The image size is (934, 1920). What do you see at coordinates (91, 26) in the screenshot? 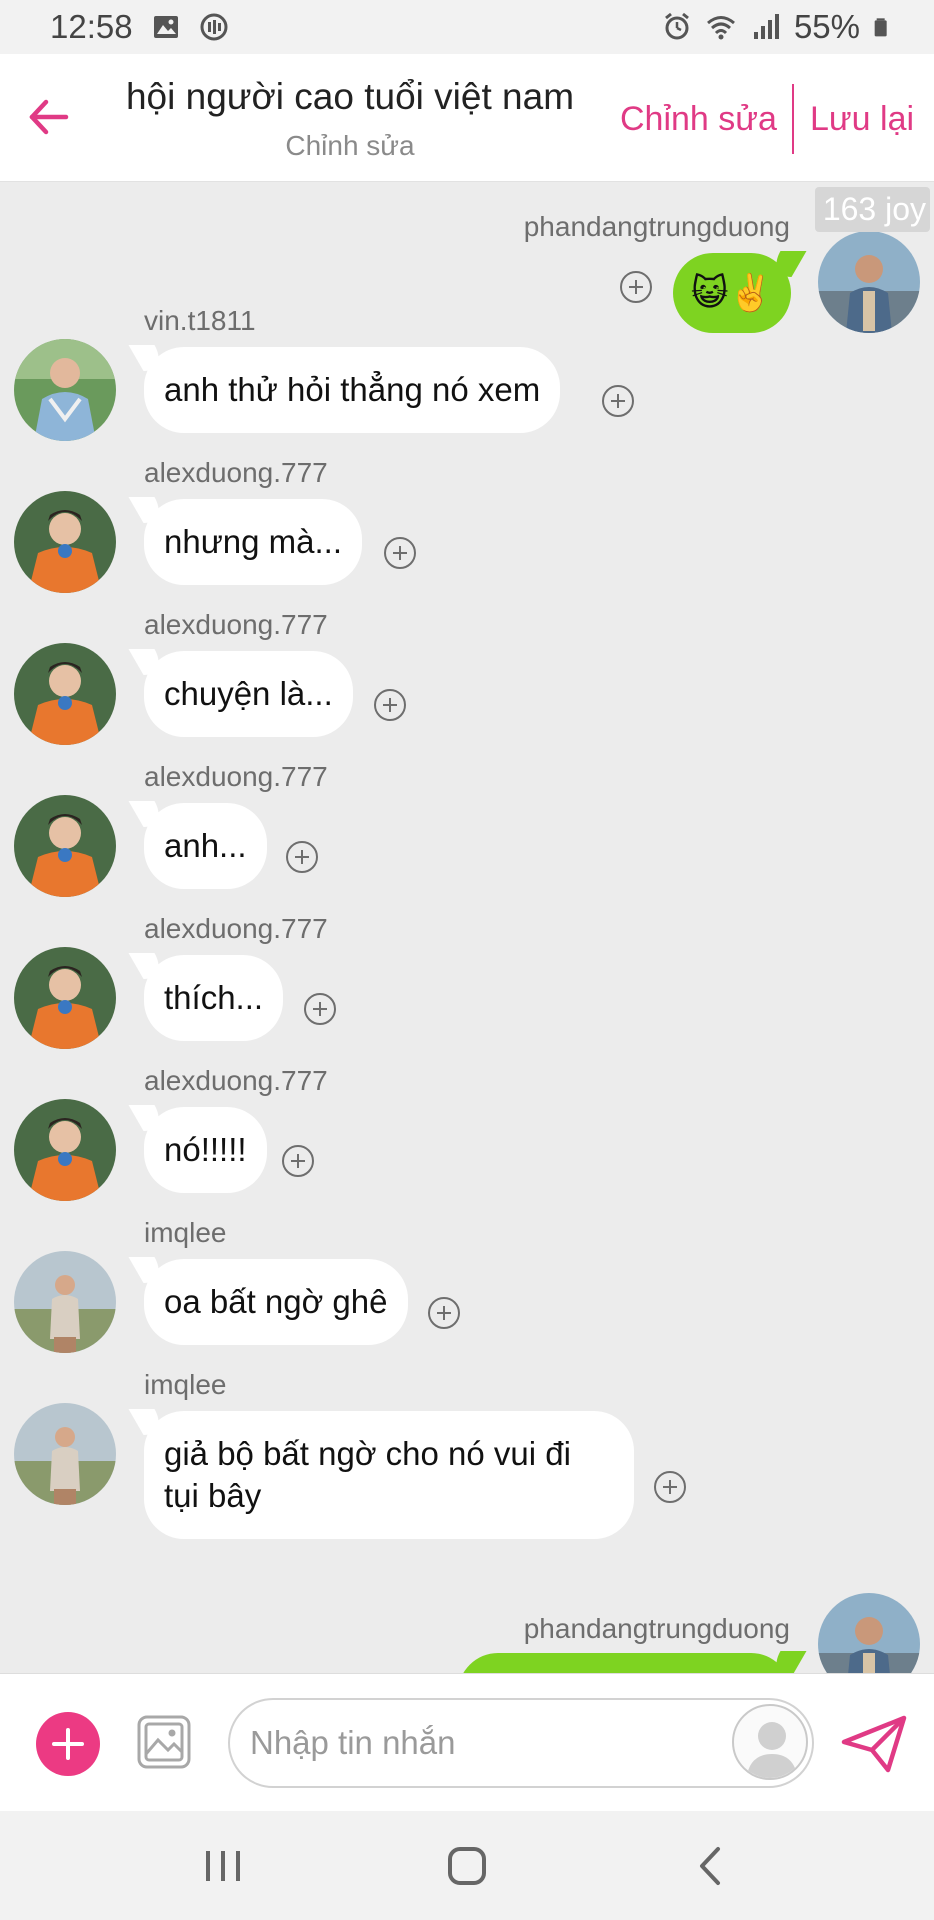
I see `status-time: 12:58` at bounding box center [91, 26].